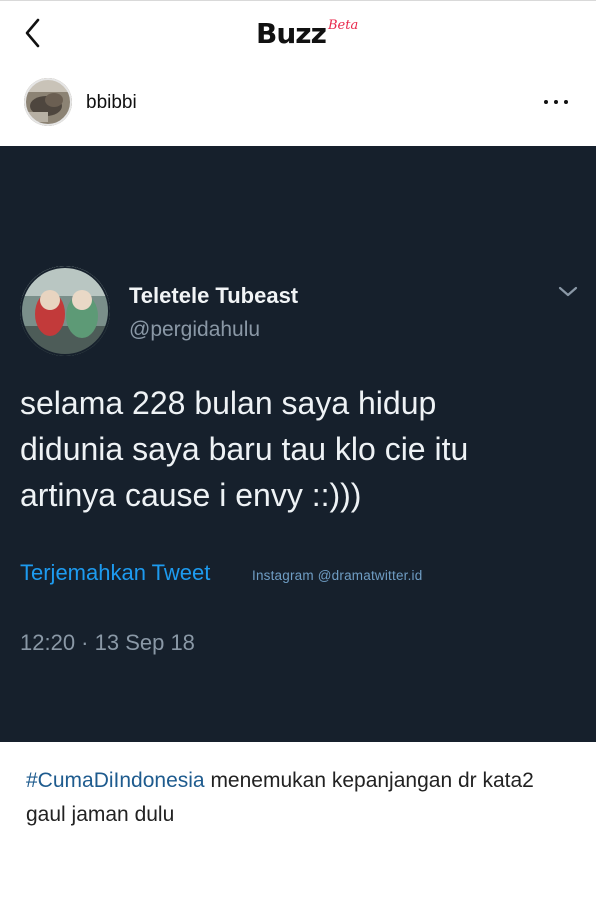  I want to click on tweet-handle: @pergidahulu, so click(195, 329).